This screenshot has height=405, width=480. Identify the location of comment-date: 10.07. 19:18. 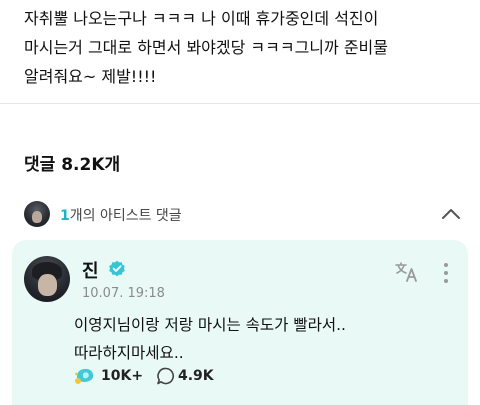
(123, 293).